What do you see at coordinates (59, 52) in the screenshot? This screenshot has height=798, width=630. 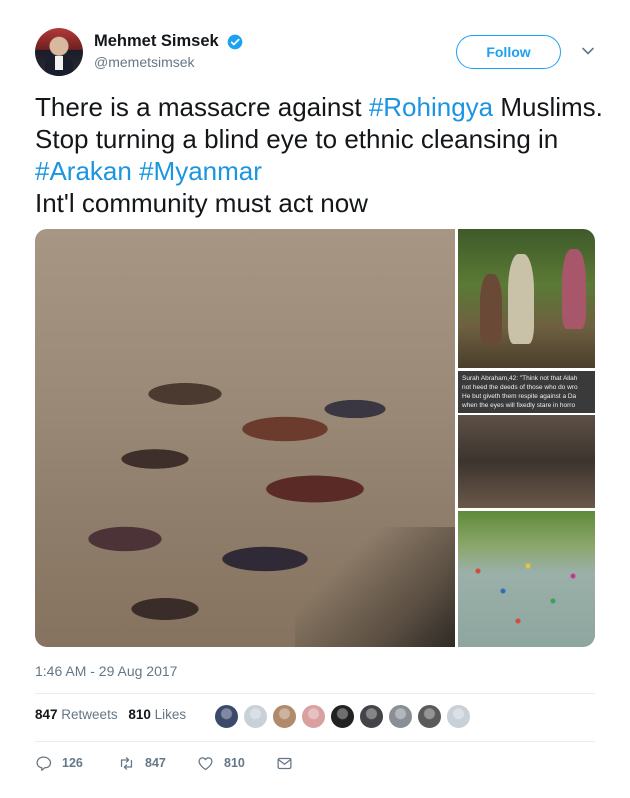 I see `avatar` at bounding box center [59, 52].